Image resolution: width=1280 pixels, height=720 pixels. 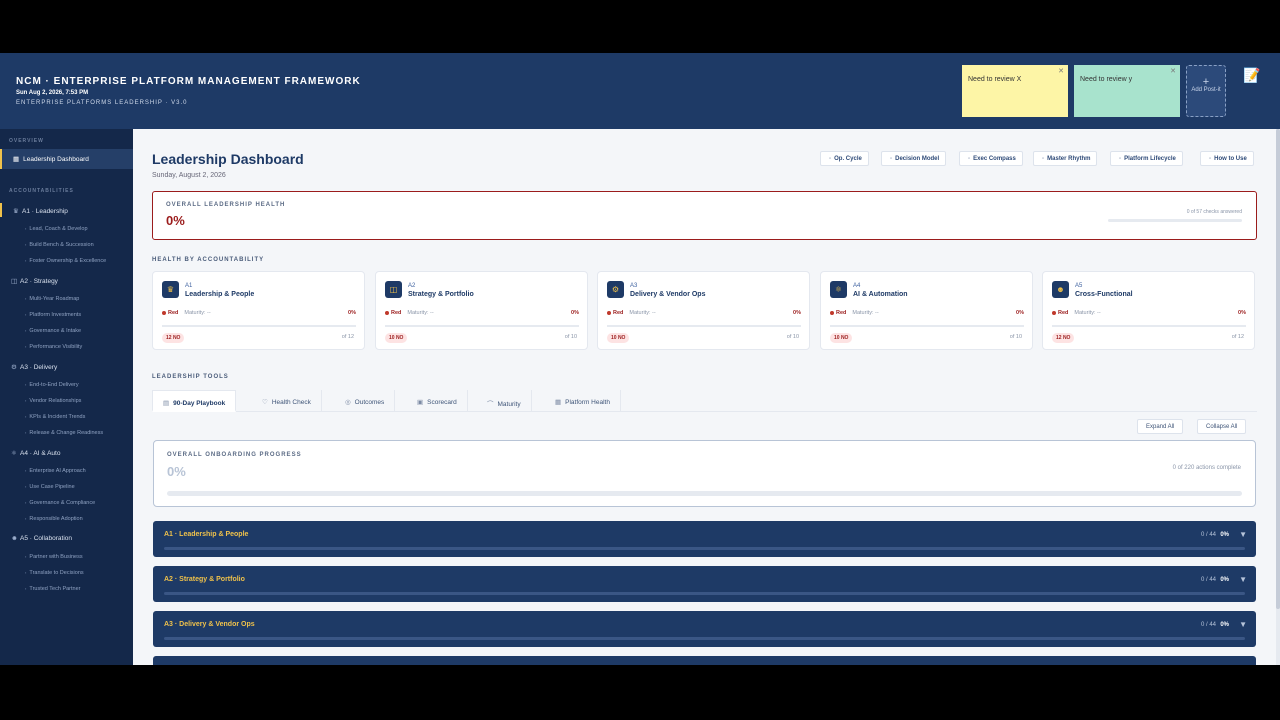 I want to click on sidebar-subitem: Trusted Tech Partner, so click(x=52, y=589).